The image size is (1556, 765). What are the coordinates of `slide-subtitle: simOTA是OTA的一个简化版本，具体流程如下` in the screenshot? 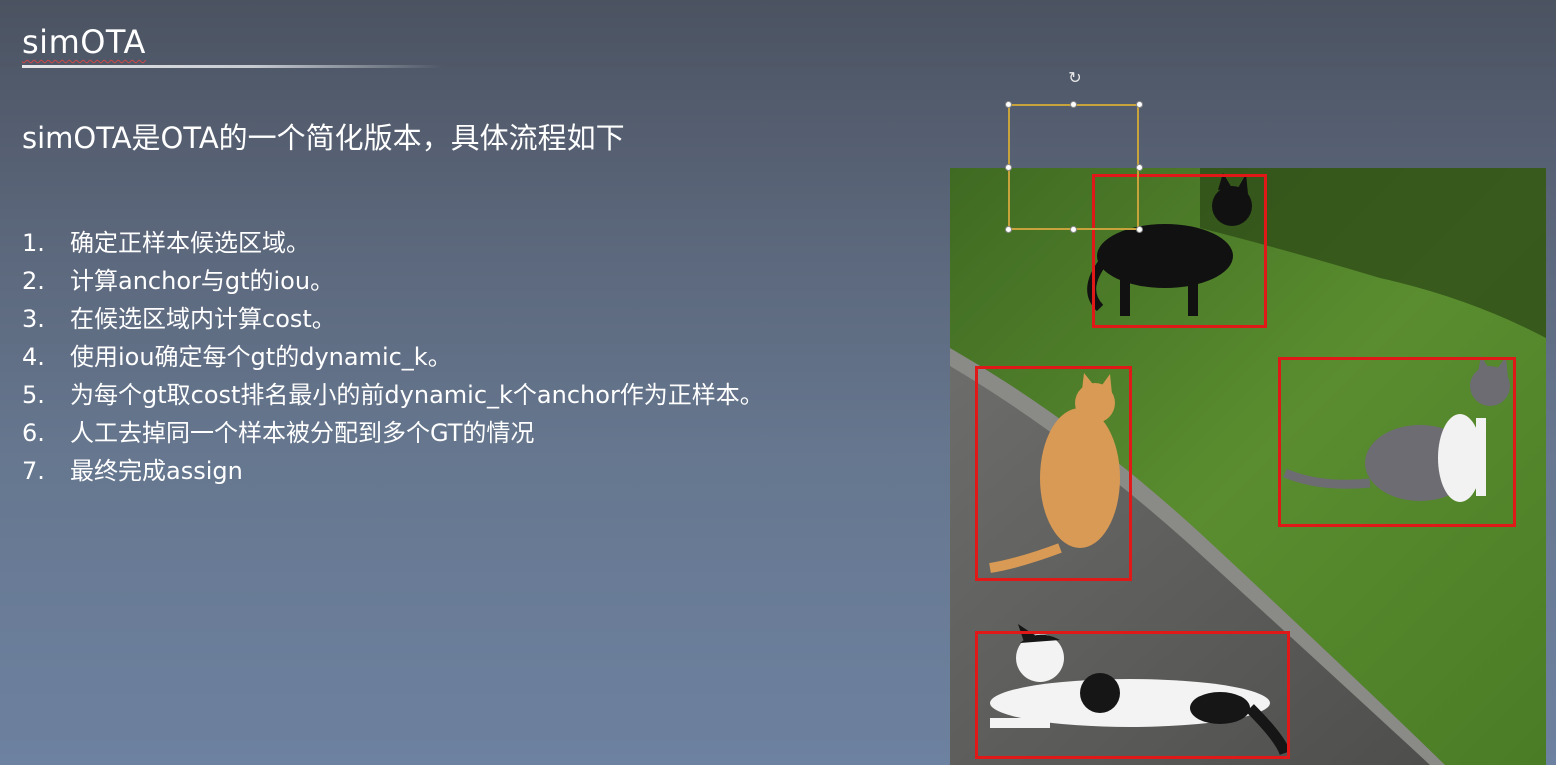 It's located at (323, 138).